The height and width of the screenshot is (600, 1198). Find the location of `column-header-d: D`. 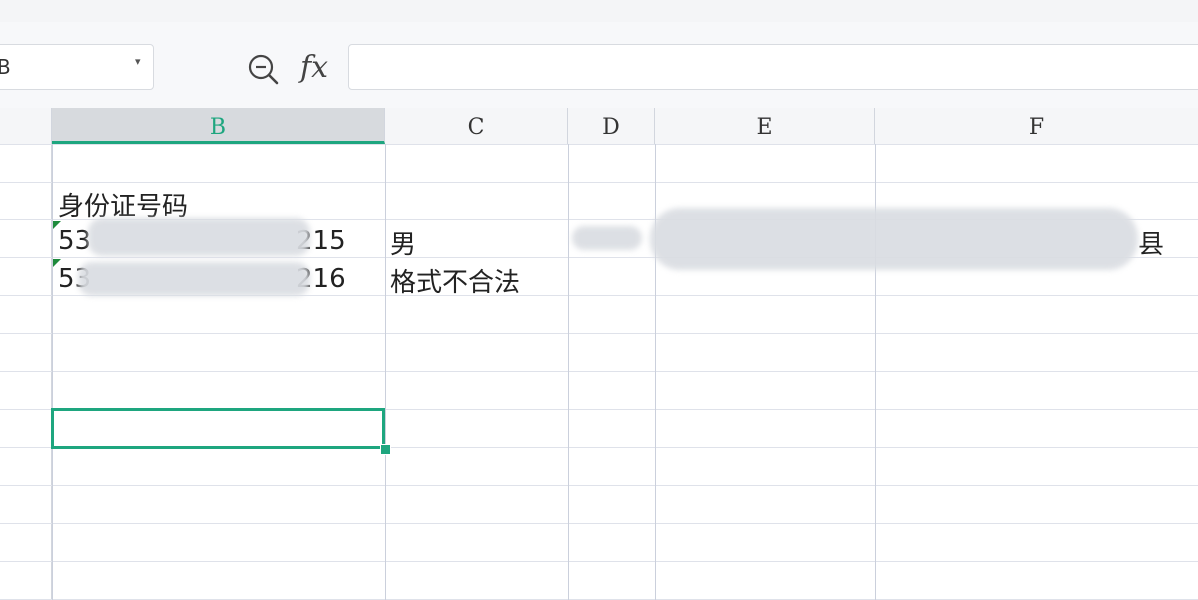

column-header-d: D is located at coordinates (611, 126).